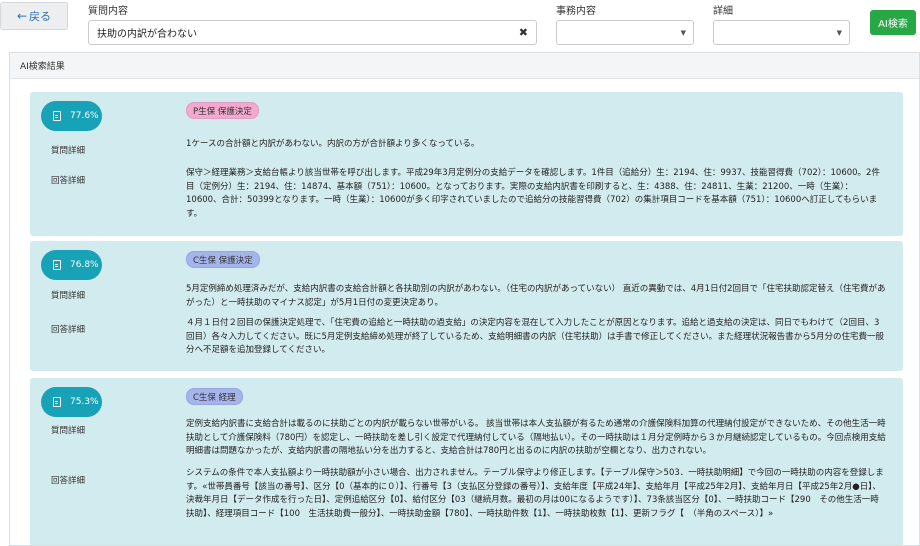 This screenshot has height=546, width=920. What do you see at coordinates (147, 34) in the screenshot?
I see `question-input-value: 扶助の内訳が合わない` at bounding box center [147, 34].